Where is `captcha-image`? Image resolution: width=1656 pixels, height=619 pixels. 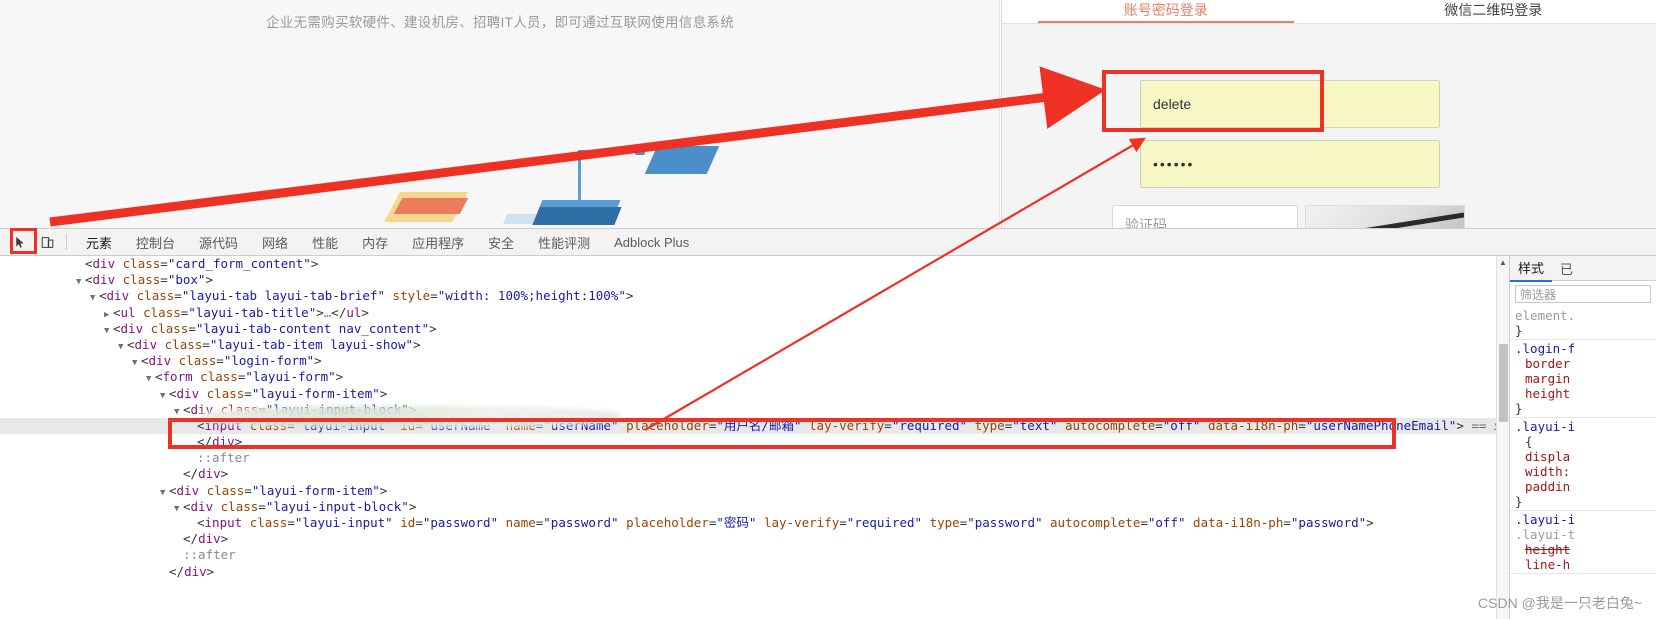 captcha-image is located at coordinates (1385, 216).